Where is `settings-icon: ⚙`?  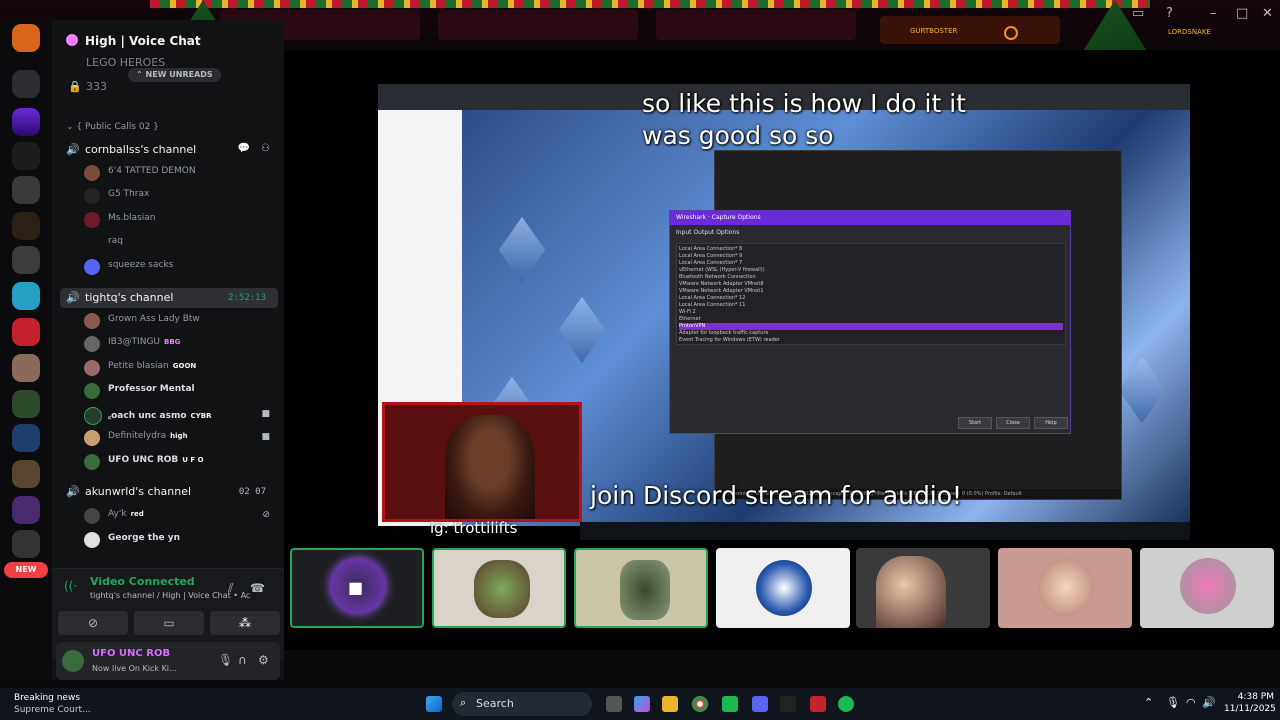 settings-icon: ⚙ is located at coordinates (263, 660).